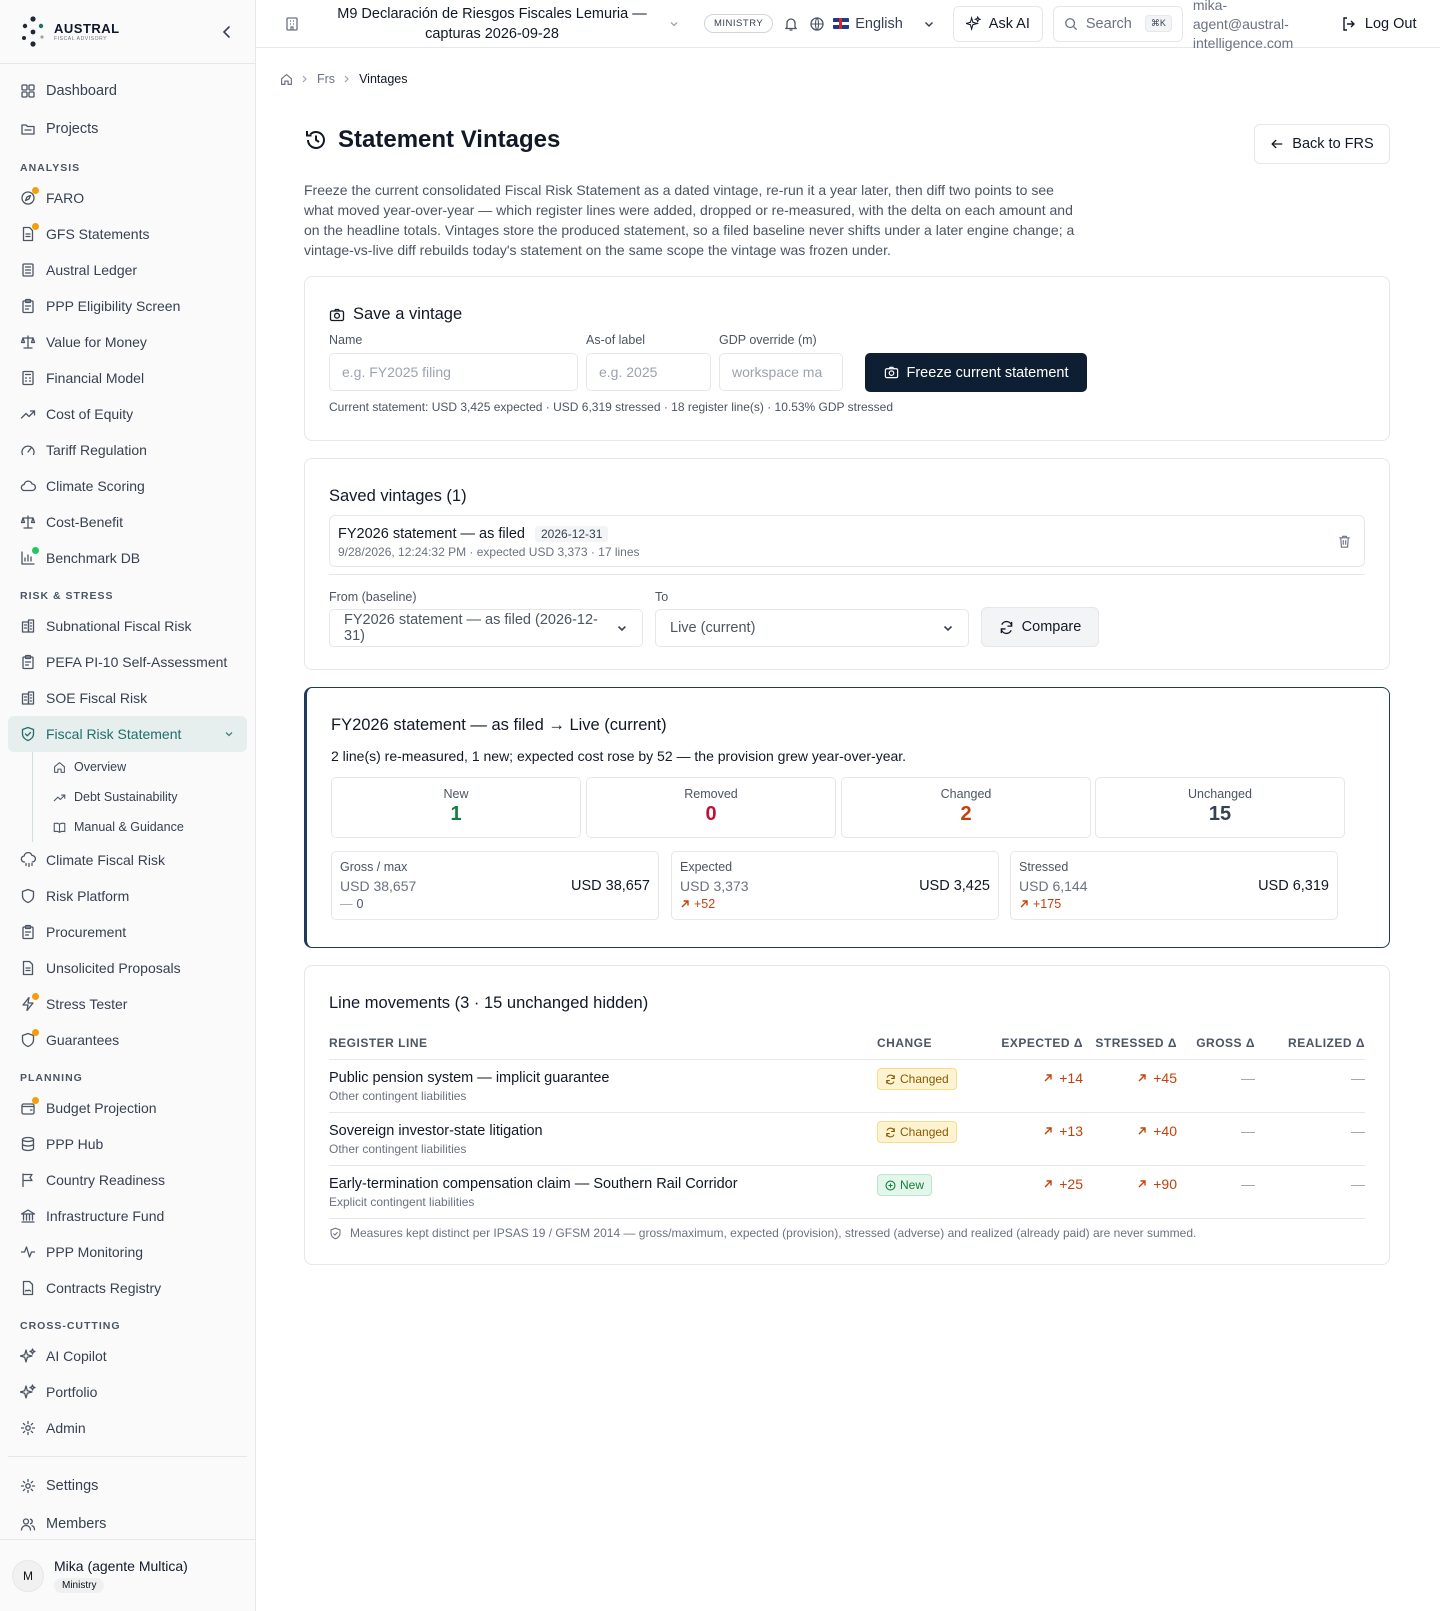 The image size is (1440, 1611). What do you see at coordinates (140, 767) in the screenshot?
I see `sidebar-subitem-overview: Overview` at bounding box center [140, 767].